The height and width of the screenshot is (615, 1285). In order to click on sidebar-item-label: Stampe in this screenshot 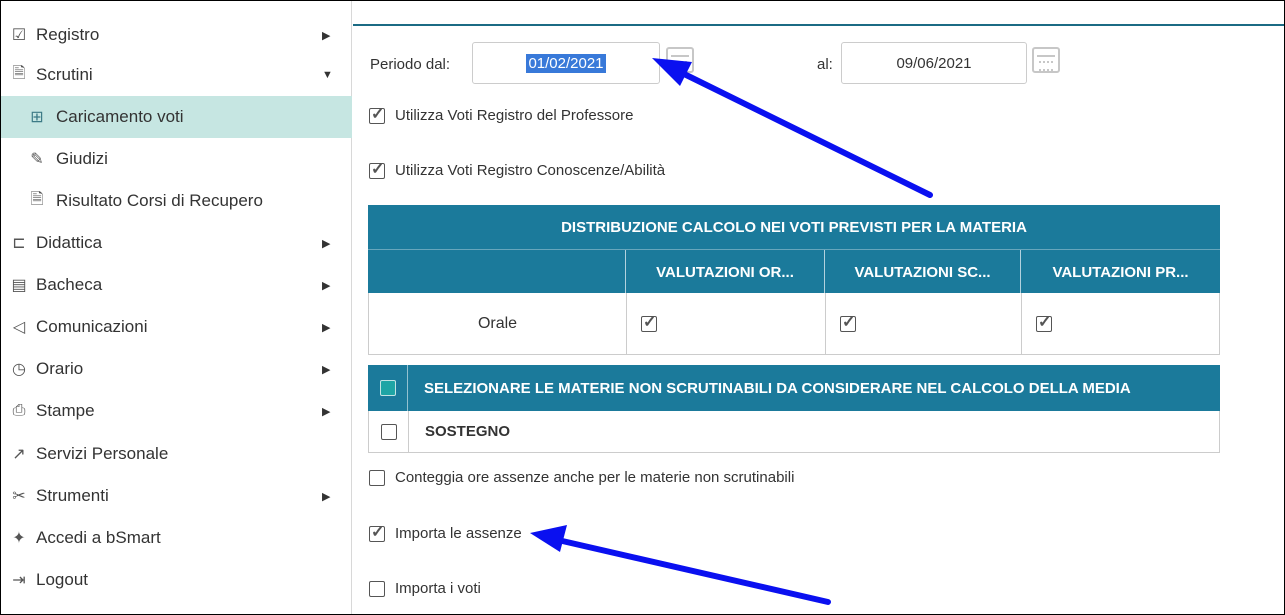, I will do `click(65, 410)`.